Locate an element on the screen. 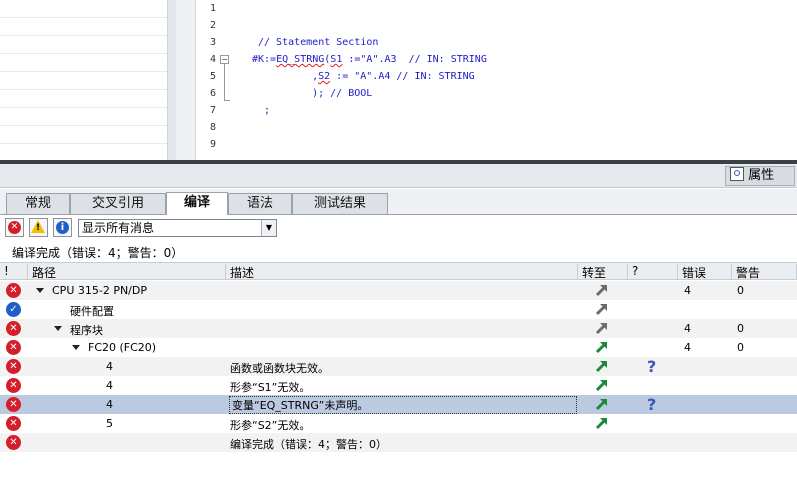 This screenshot has width=797, height=485. table-row: ✕ 5 形参“S2”无效。 is located at coordinates (398, 423).